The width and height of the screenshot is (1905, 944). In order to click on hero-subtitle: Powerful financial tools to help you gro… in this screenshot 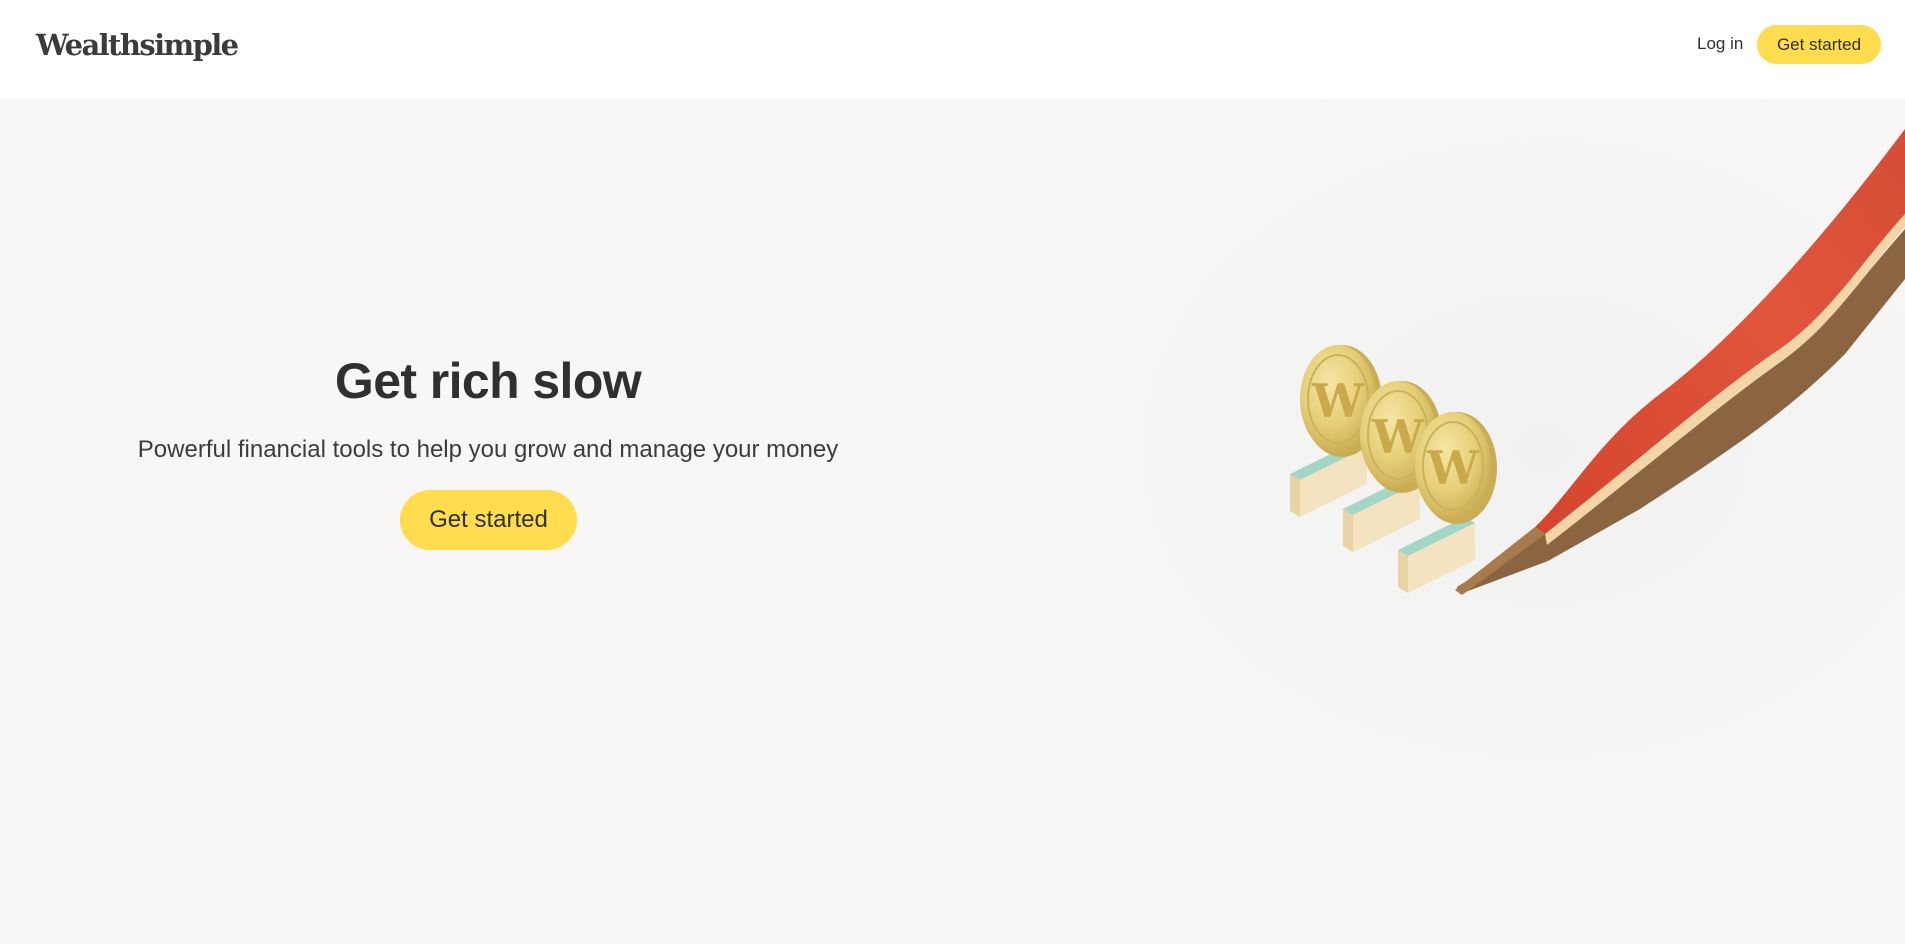, I will do `click(488, 449)`.